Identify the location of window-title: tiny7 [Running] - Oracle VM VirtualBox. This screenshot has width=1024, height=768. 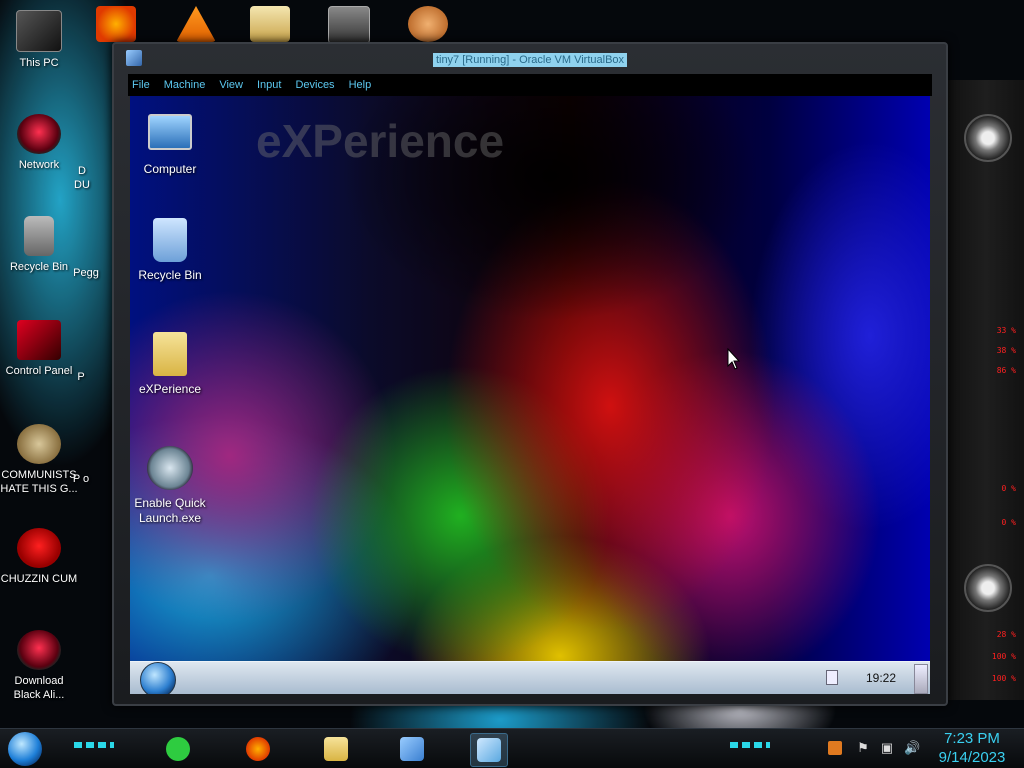
(530, 60).